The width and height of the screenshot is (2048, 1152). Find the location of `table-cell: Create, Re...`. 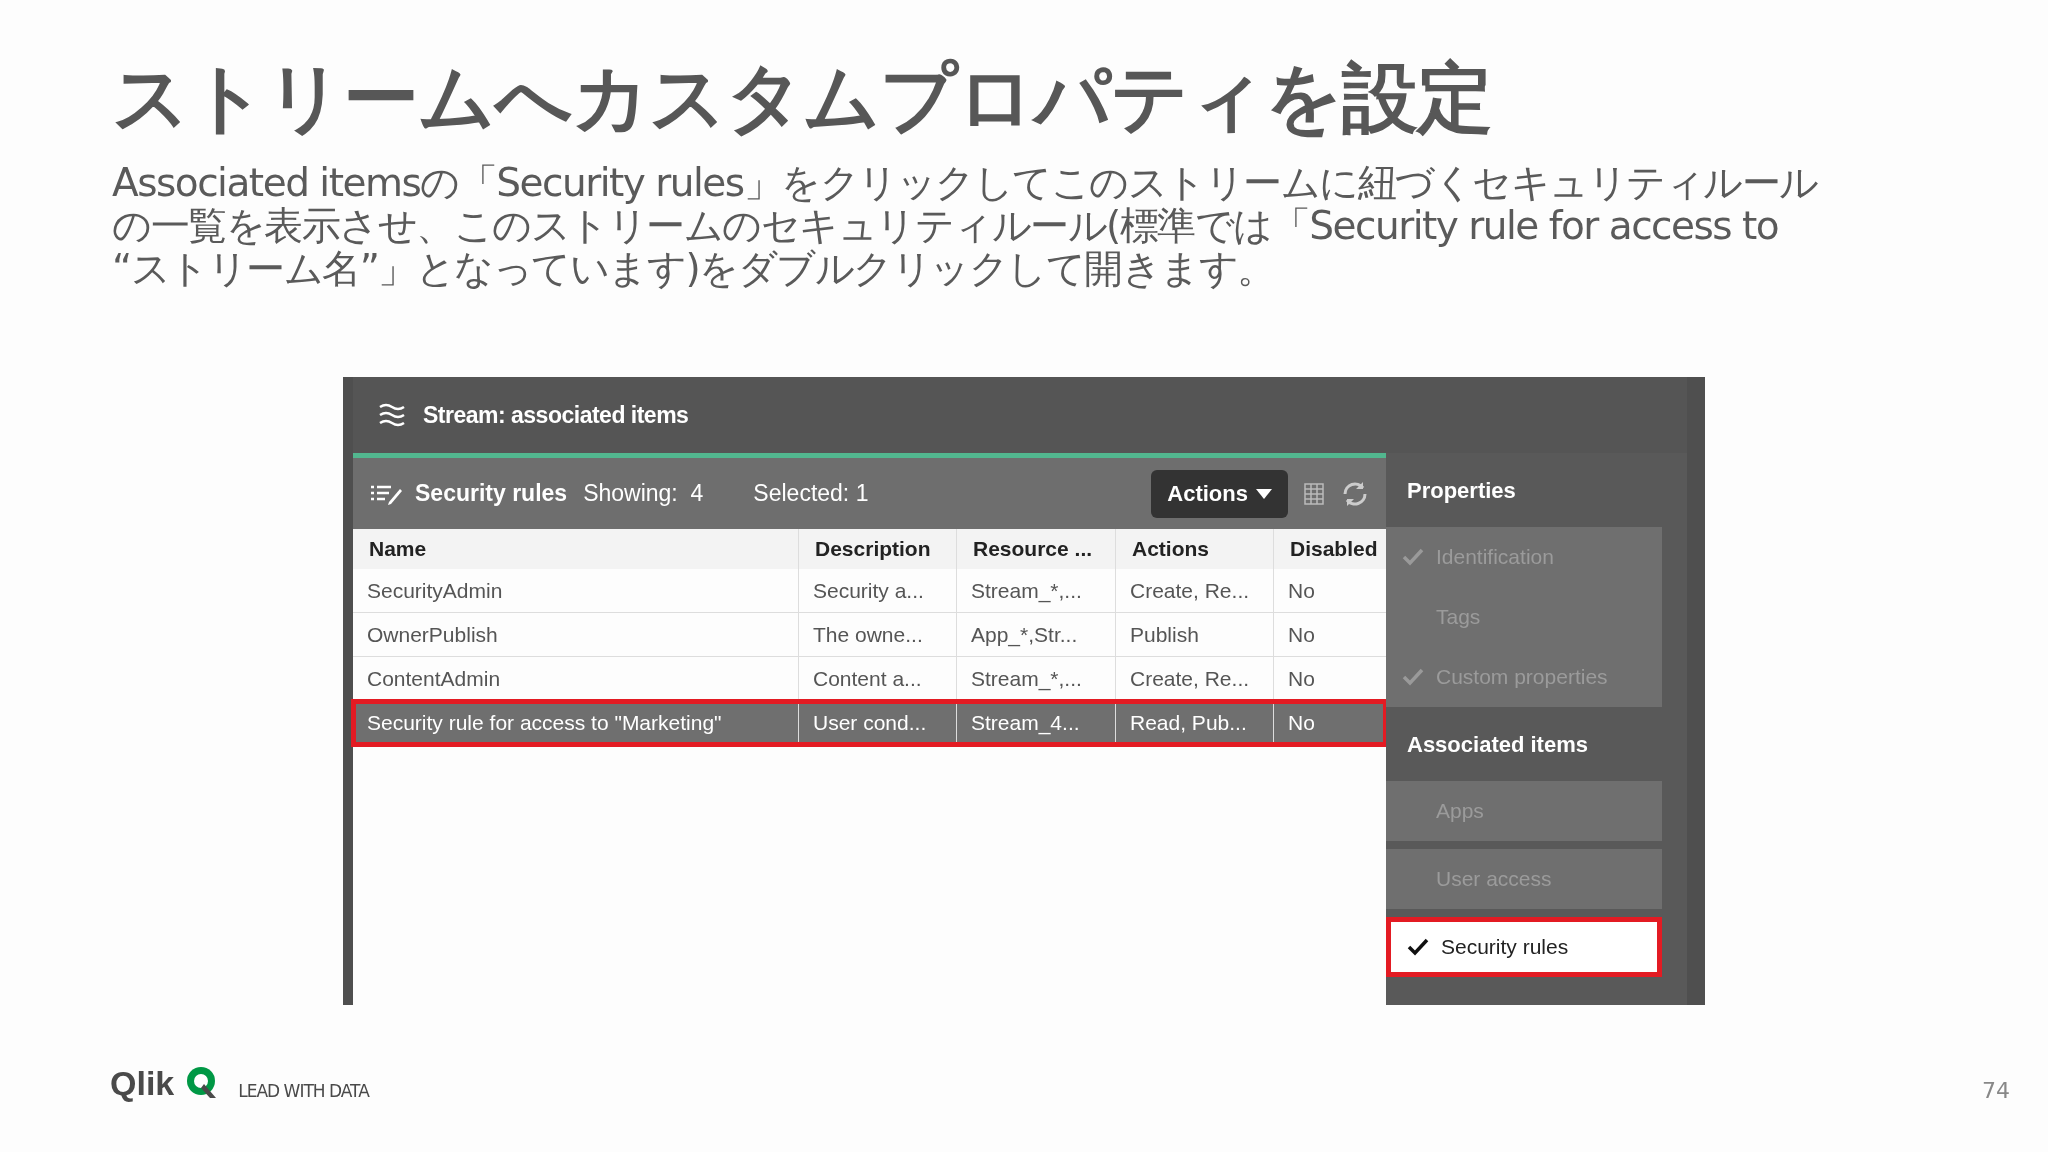

table-cell: Create, Re... is located at coordinates (1194, 590).